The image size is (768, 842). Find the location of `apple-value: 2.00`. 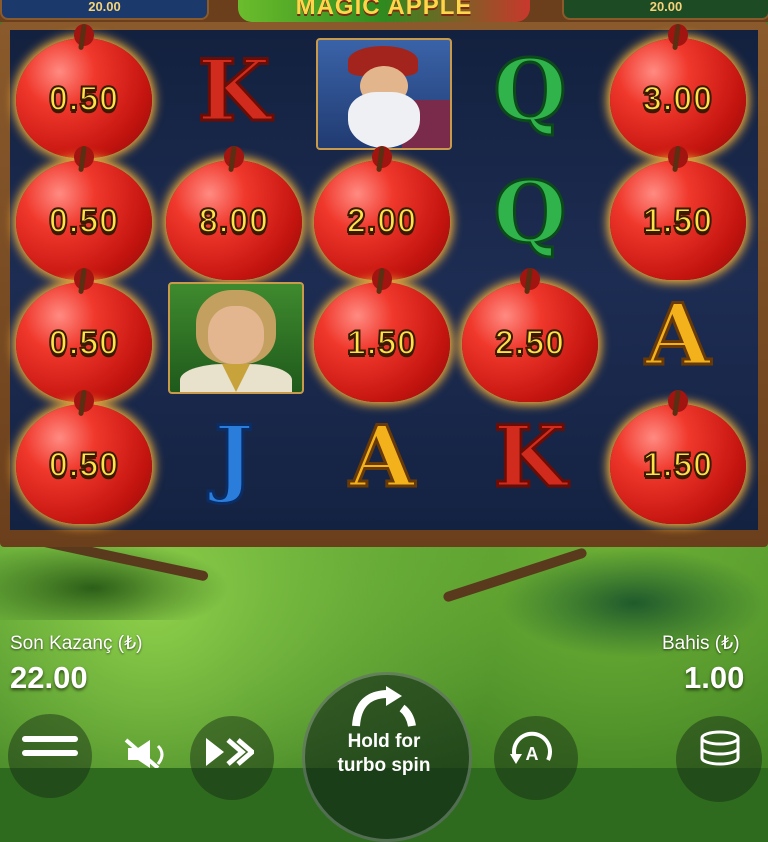

apple-value: 2.00 is located at coordinates (382, 221).